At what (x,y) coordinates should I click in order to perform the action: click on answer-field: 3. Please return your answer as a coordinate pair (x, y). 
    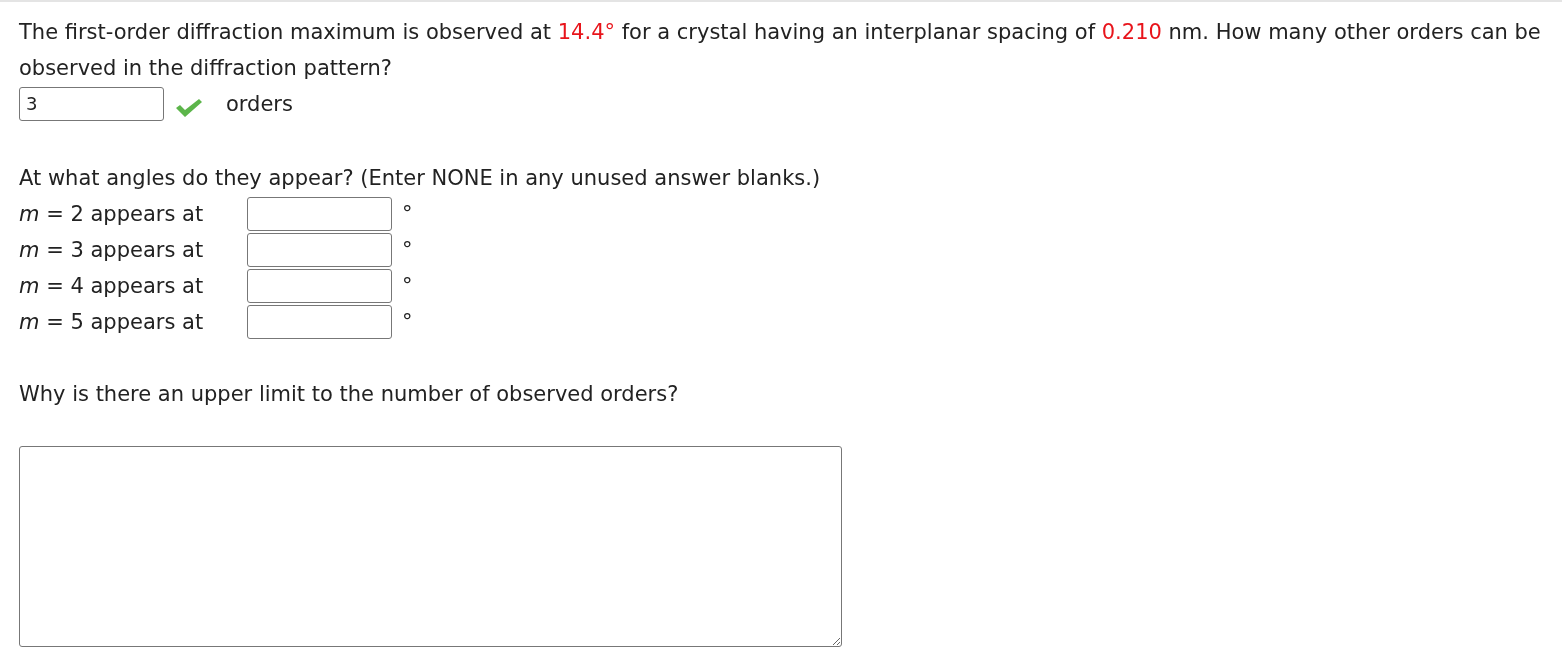
    Looking at the image, I should click on (91, 104).